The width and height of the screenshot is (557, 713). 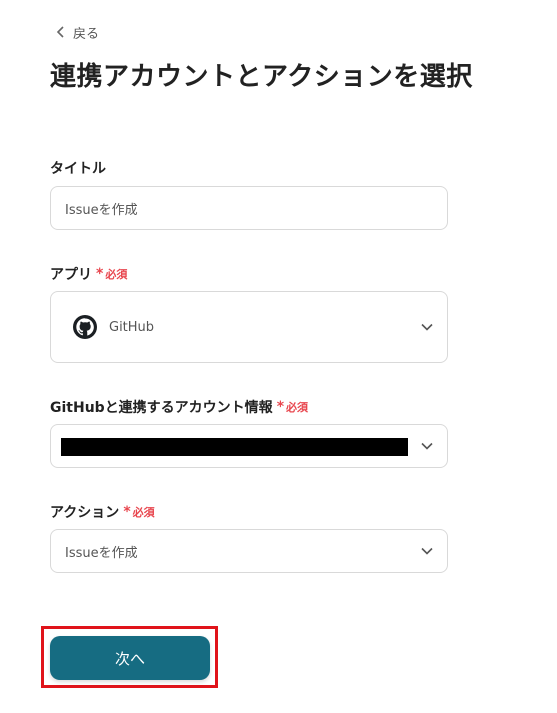 I want to click on redacted-account-value, so click(x=234, y=447).